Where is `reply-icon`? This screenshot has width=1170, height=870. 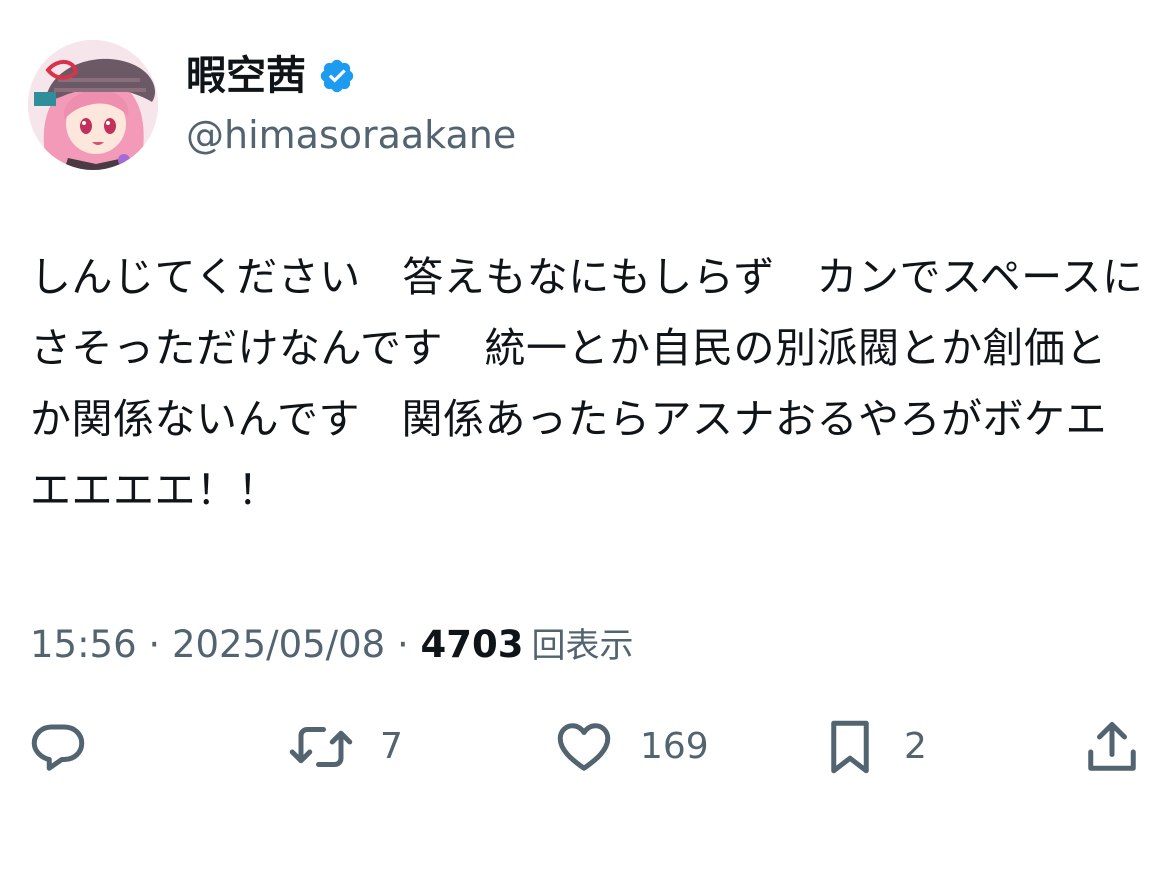
reply-icon is located at coordinates (58, 747).